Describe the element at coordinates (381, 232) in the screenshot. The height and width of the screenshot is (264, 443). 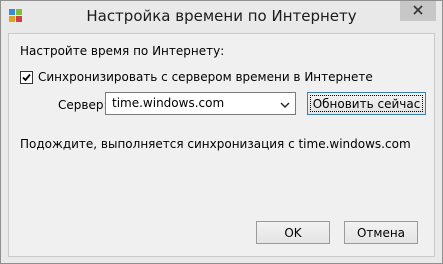
I see `cancel-button: Отмена` at that location.